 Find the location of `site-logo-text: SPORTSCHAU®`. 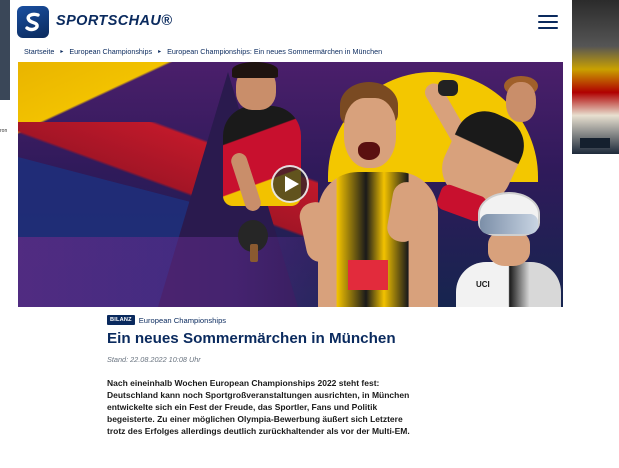

site-logo-text: SPORTSCHAU® is located at coordinates (114, 21).